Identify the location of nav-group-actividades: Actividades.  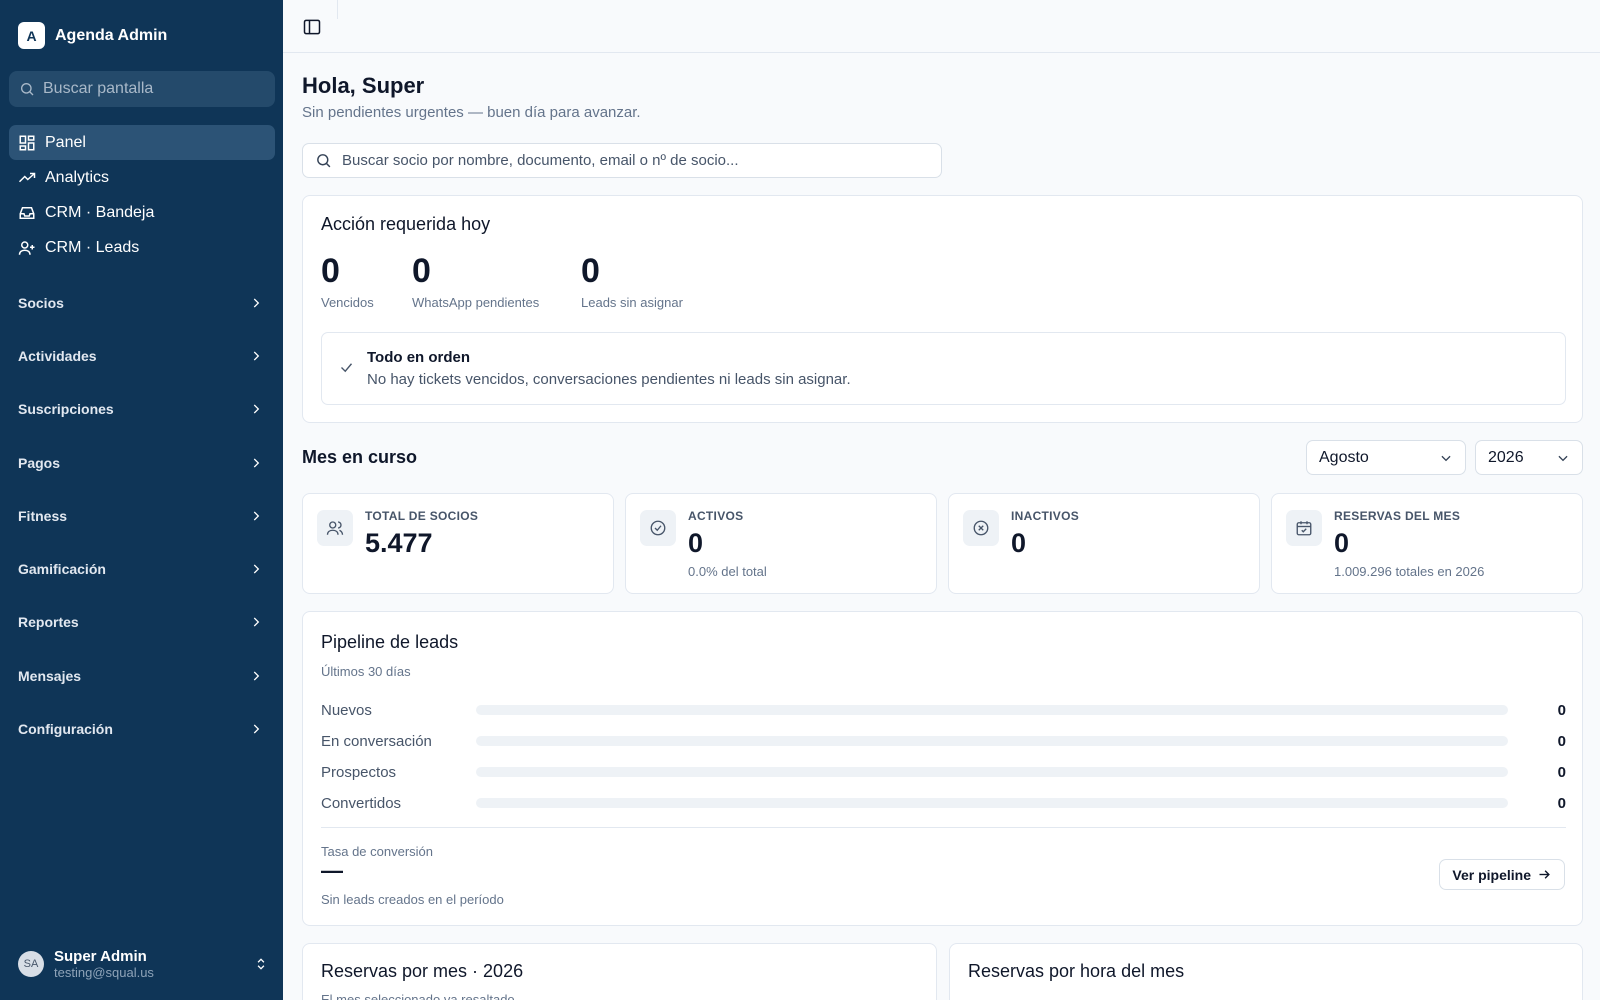
(142, 355).